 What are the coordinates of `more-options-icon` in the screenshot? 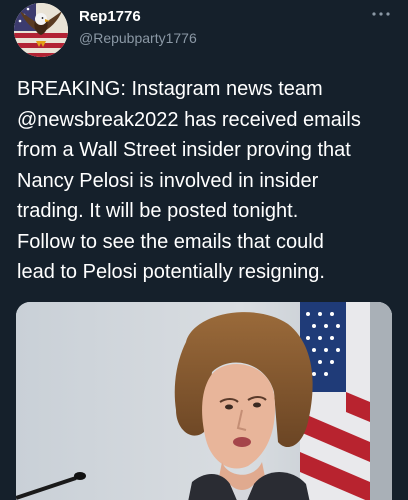 It's located at (381, 14).